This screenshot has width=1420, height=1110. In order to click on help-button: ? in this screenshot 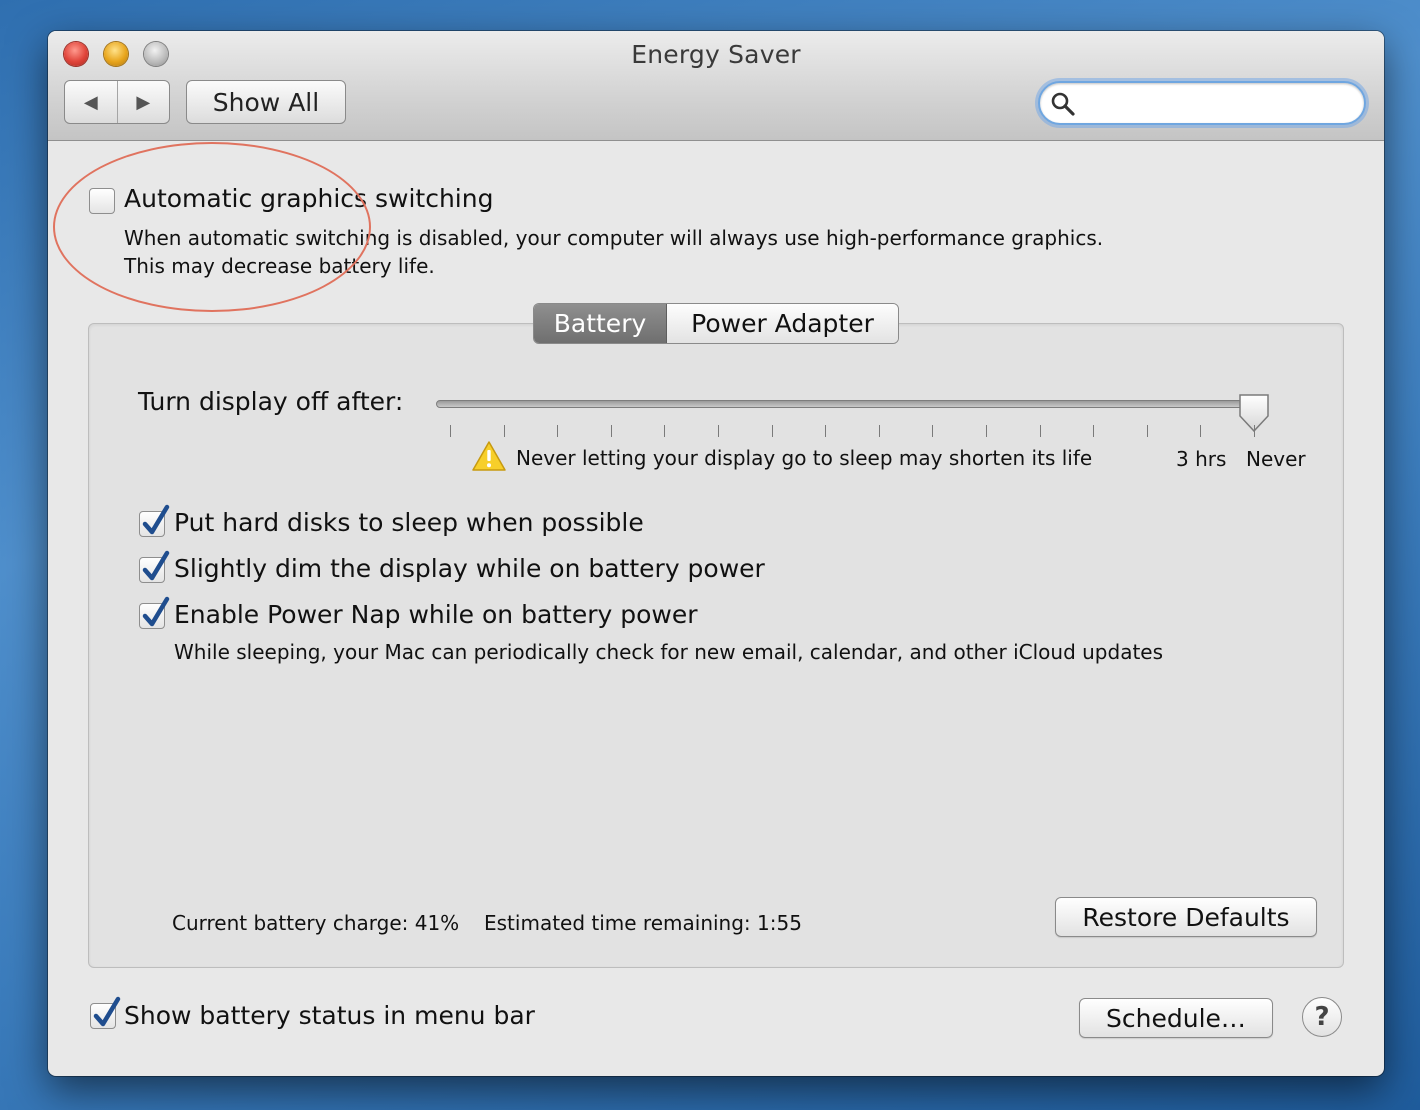, I will do `click(1322, 1017)`.